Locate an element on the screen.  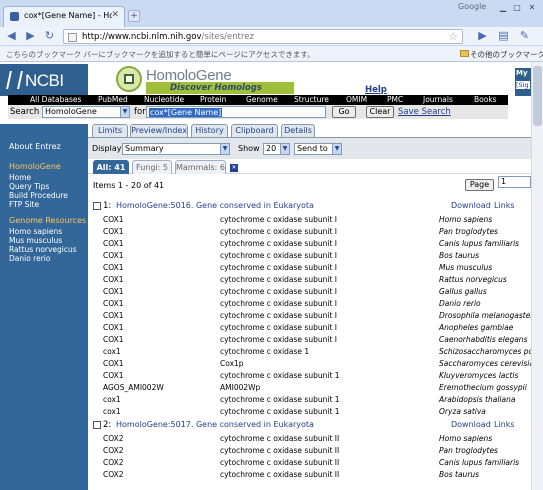
species-name: Canis lupus familiaris is located at coordinates (479, 243).